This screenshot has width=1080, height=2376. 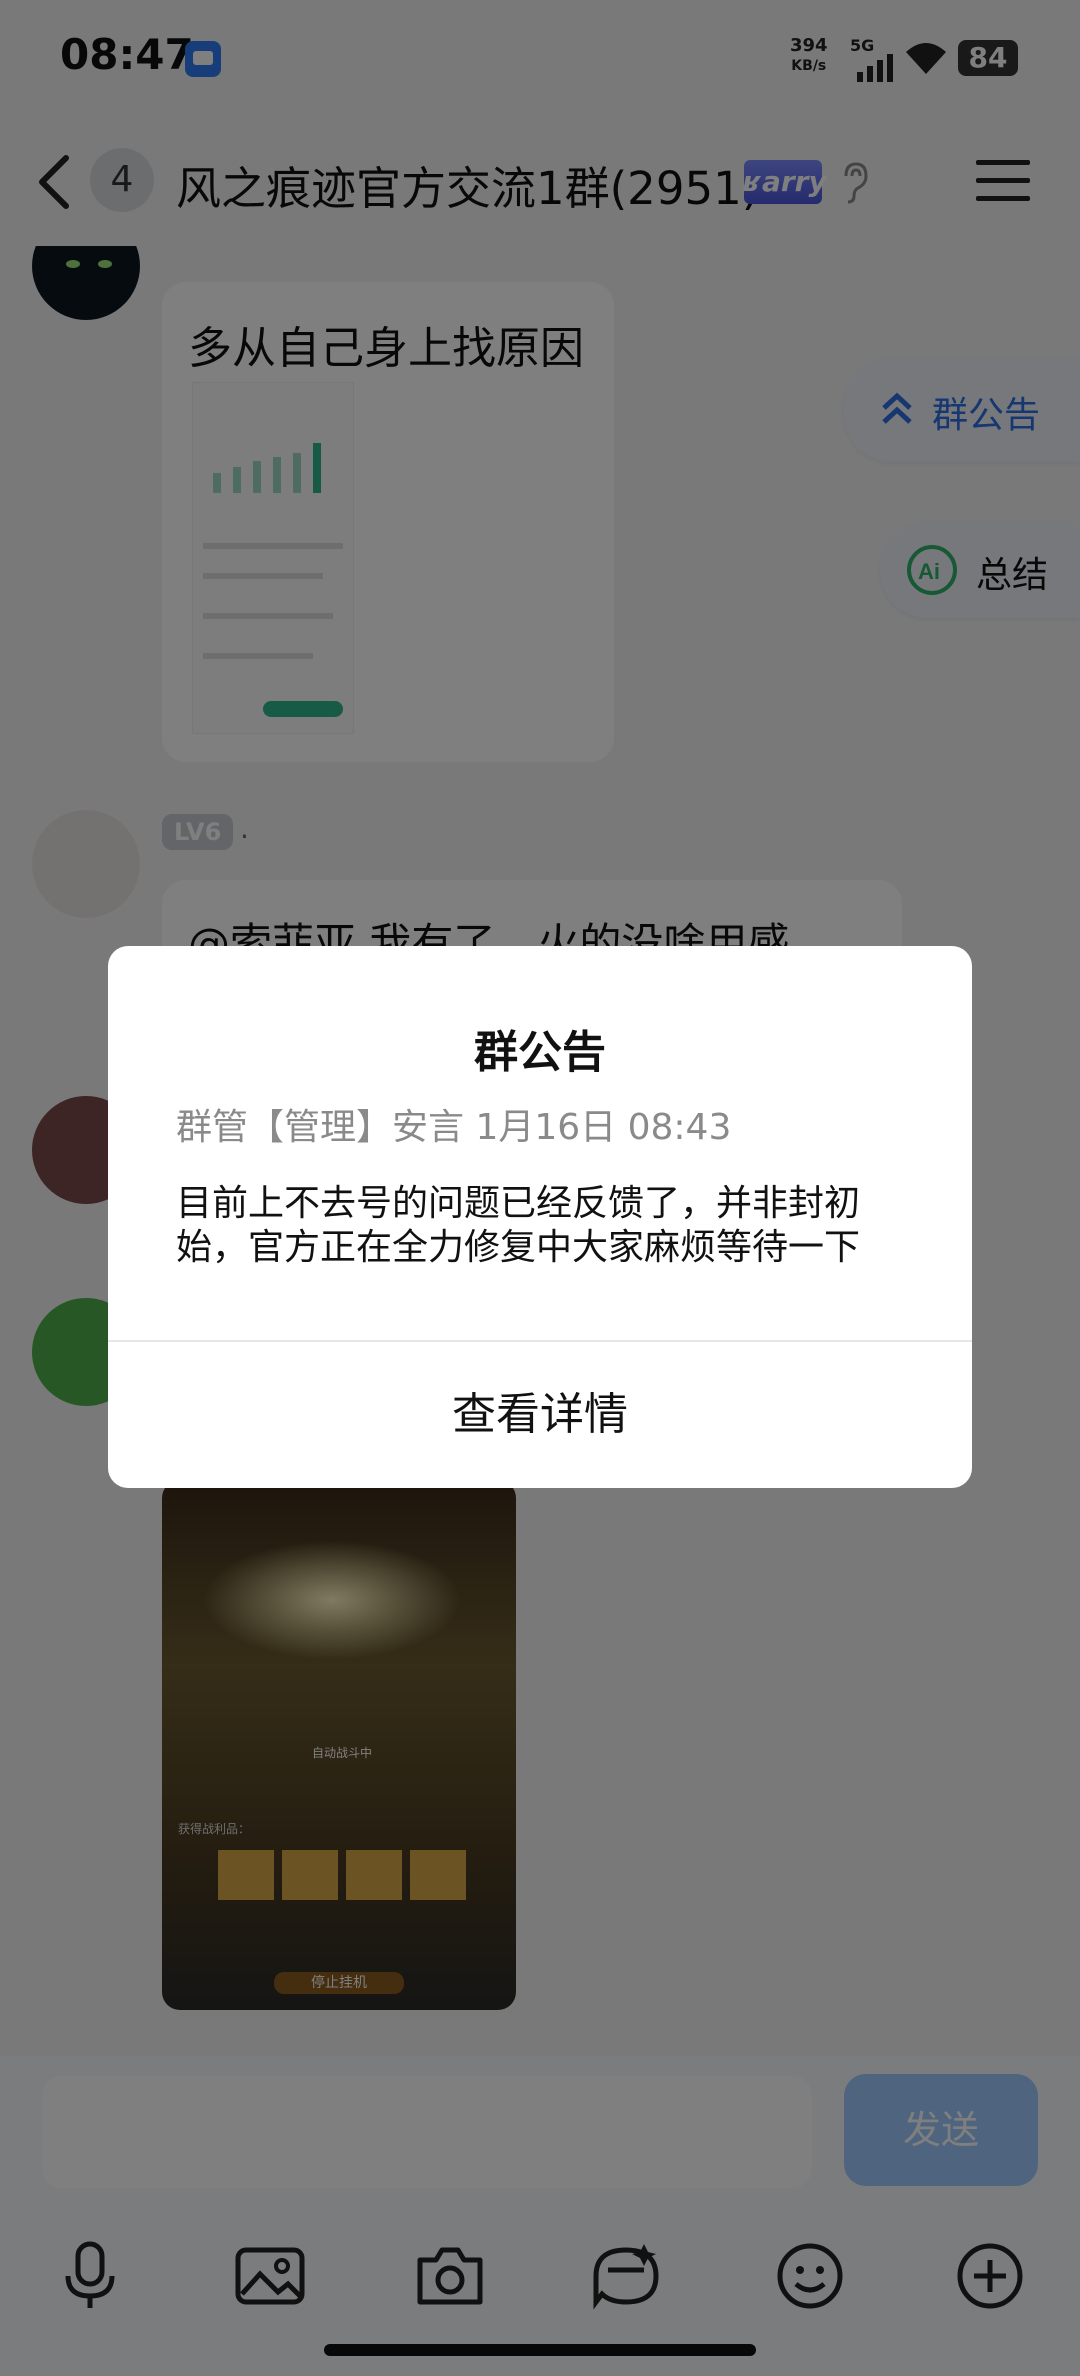 What do you see at coordinates (540, 1415) in the screenshot?
I see `view-details-button: 查看详情` at bounding box center [540, 1415].